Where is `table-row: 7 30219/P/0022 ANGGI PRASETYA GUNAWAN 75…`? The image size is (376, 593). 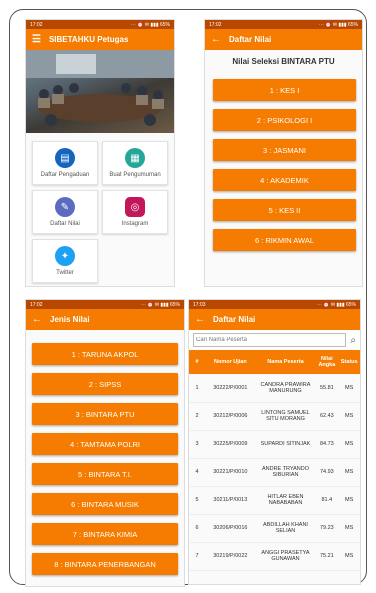
table-row: 7 30219/P/0022 ANGGI PRASETYA GUNAWAN 75… is located at coordinates (274, 556).